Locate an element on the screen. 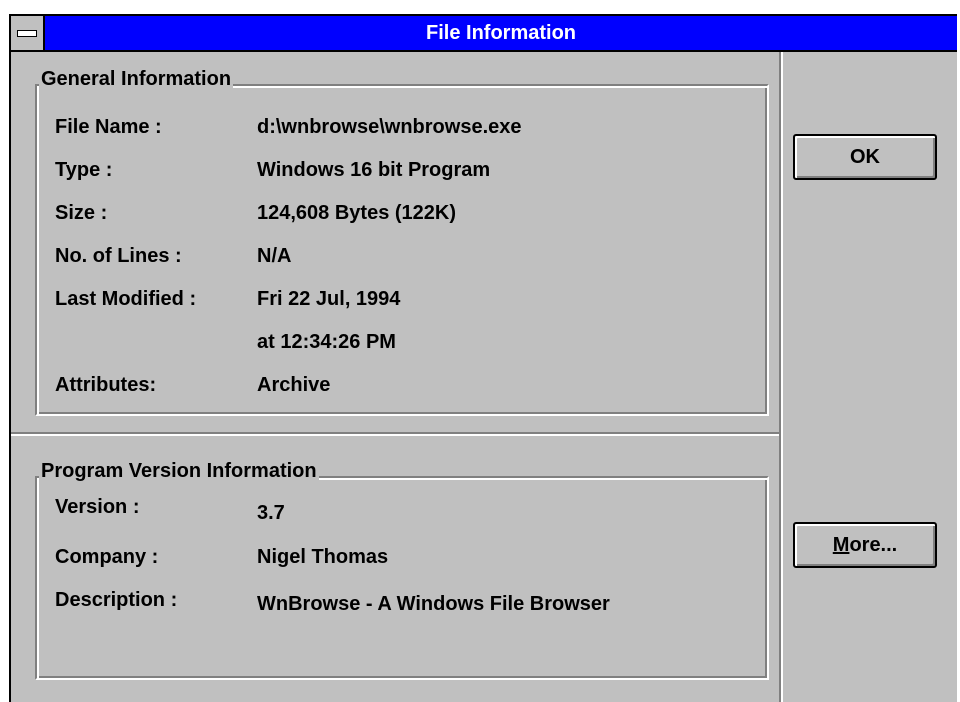 The height and width of the screenshot is (702, 960). last-modified-time: at 12:34:26 PM is located at coordinates (326, 342).